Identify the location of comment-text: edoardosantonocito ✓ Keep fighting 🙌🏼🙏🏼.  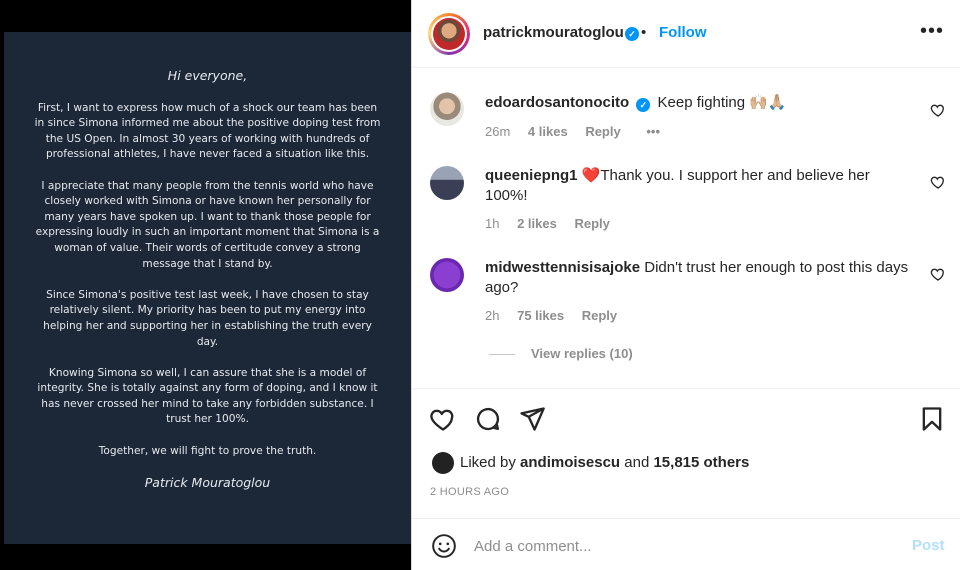
(700, 103).